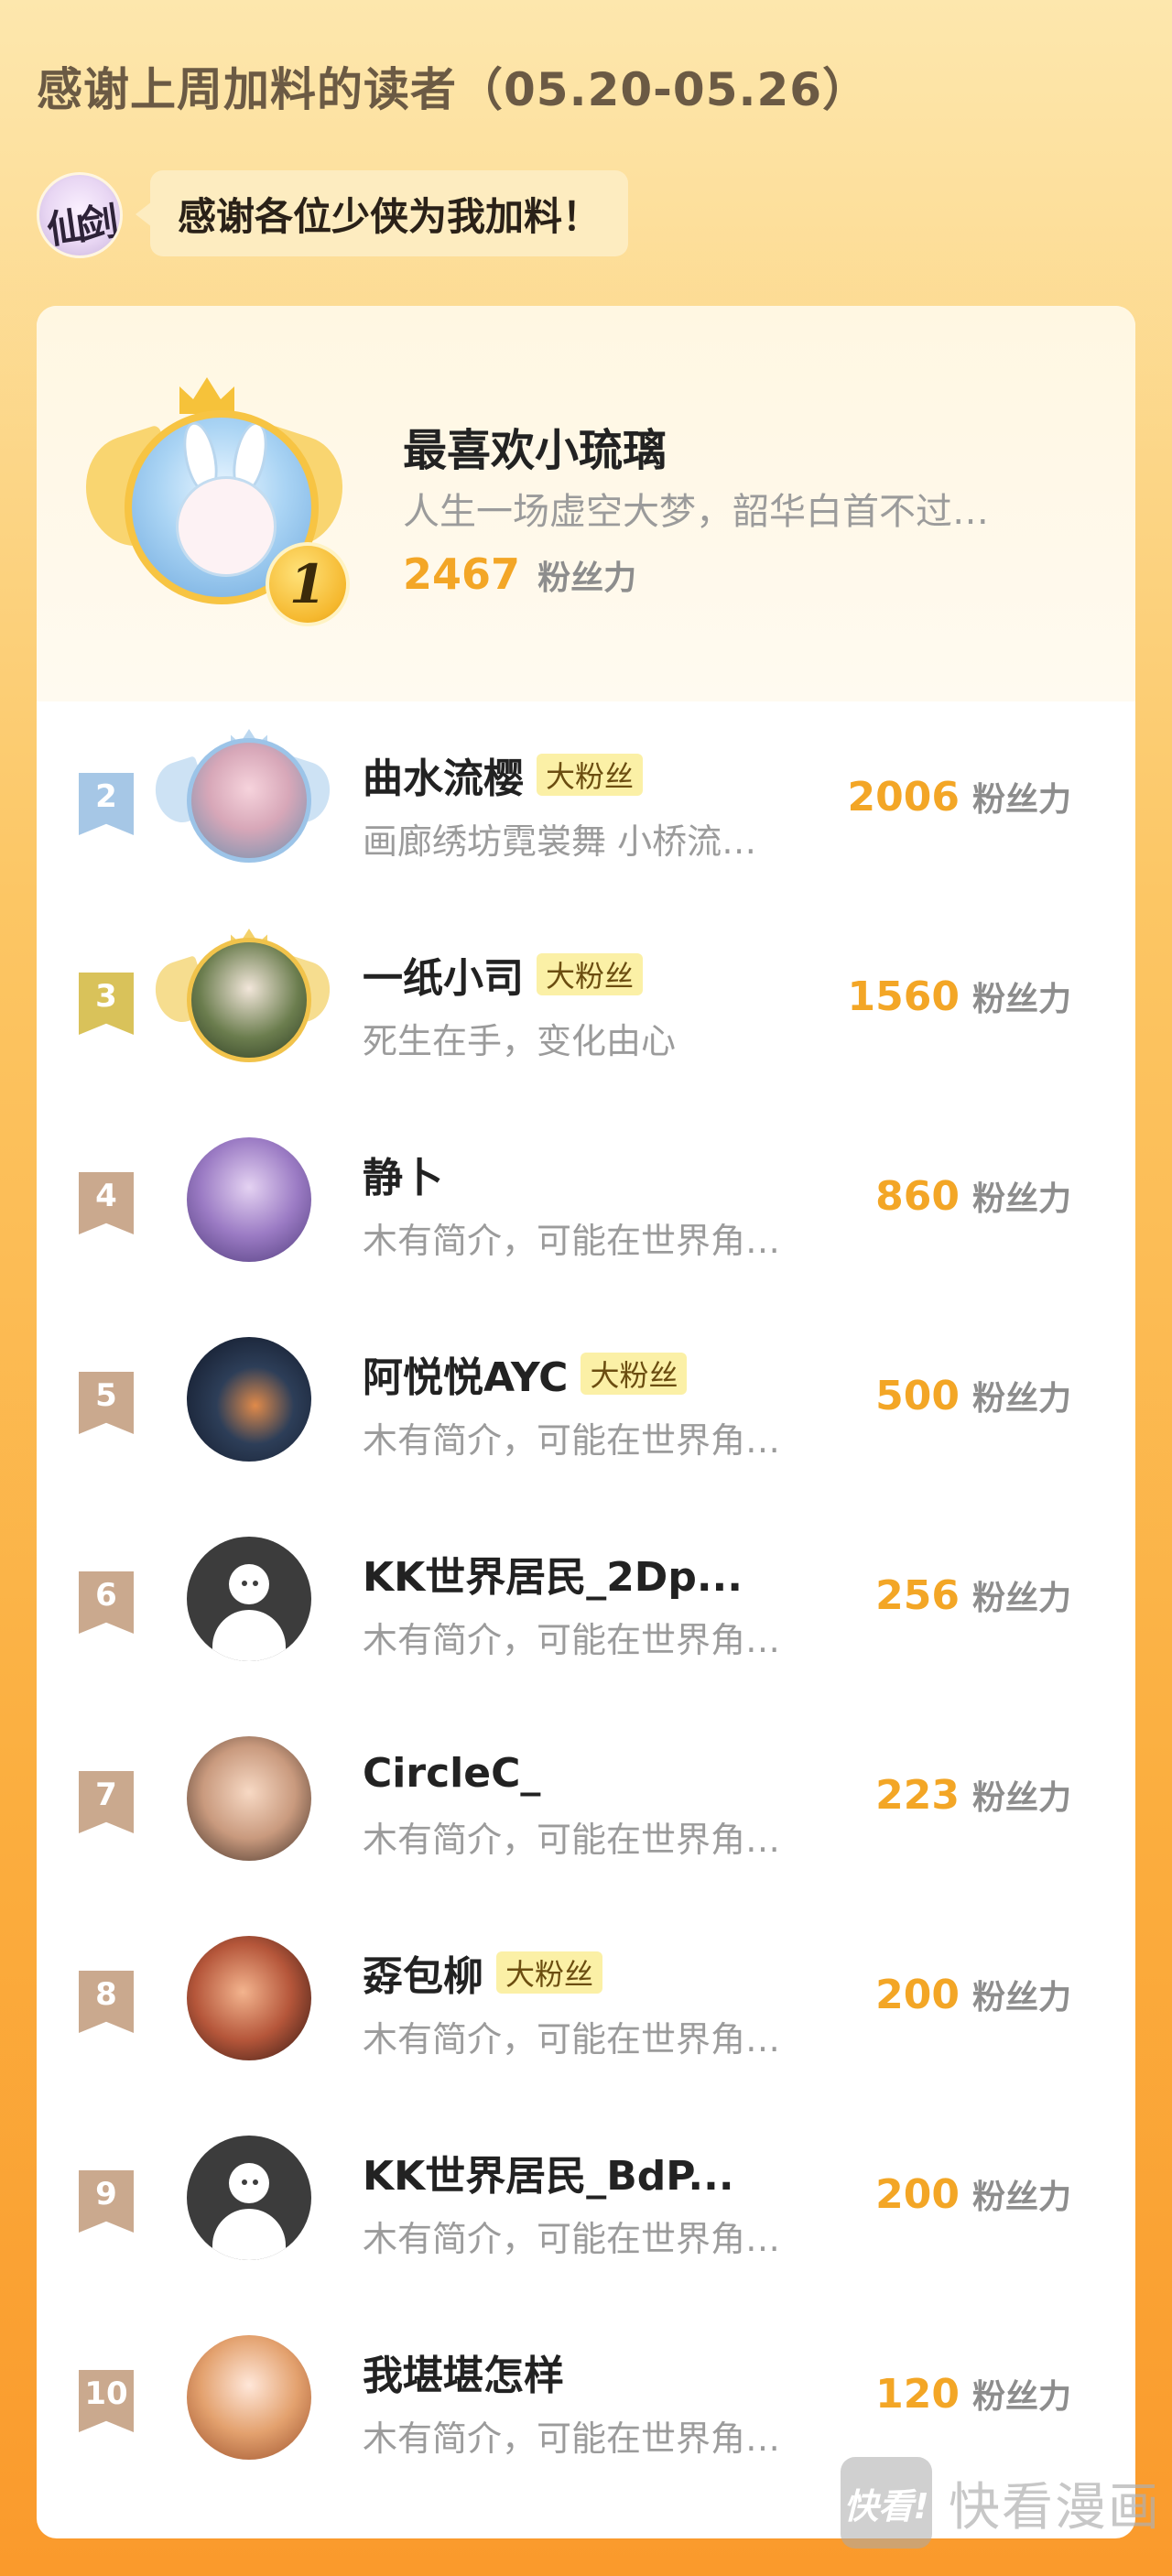  What do you see at coordinates (216, 501) in the screenshot?
I see `top-fan-avatar-frame: 1` at bounding box center [216, 501].